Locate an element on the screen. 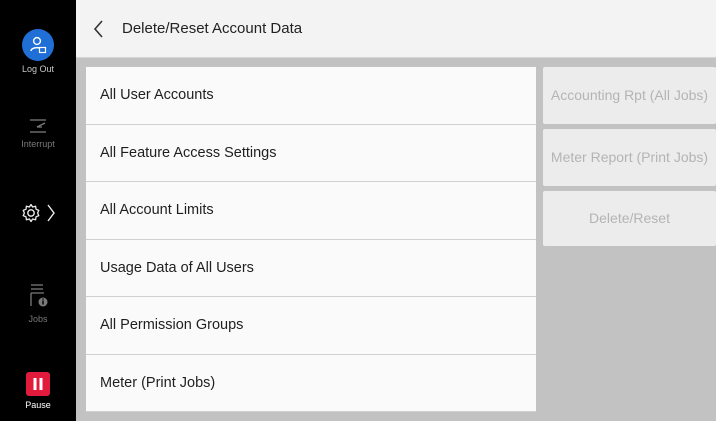  page-header: Delete/Reset Account Data is located at coordinates (396, 29).